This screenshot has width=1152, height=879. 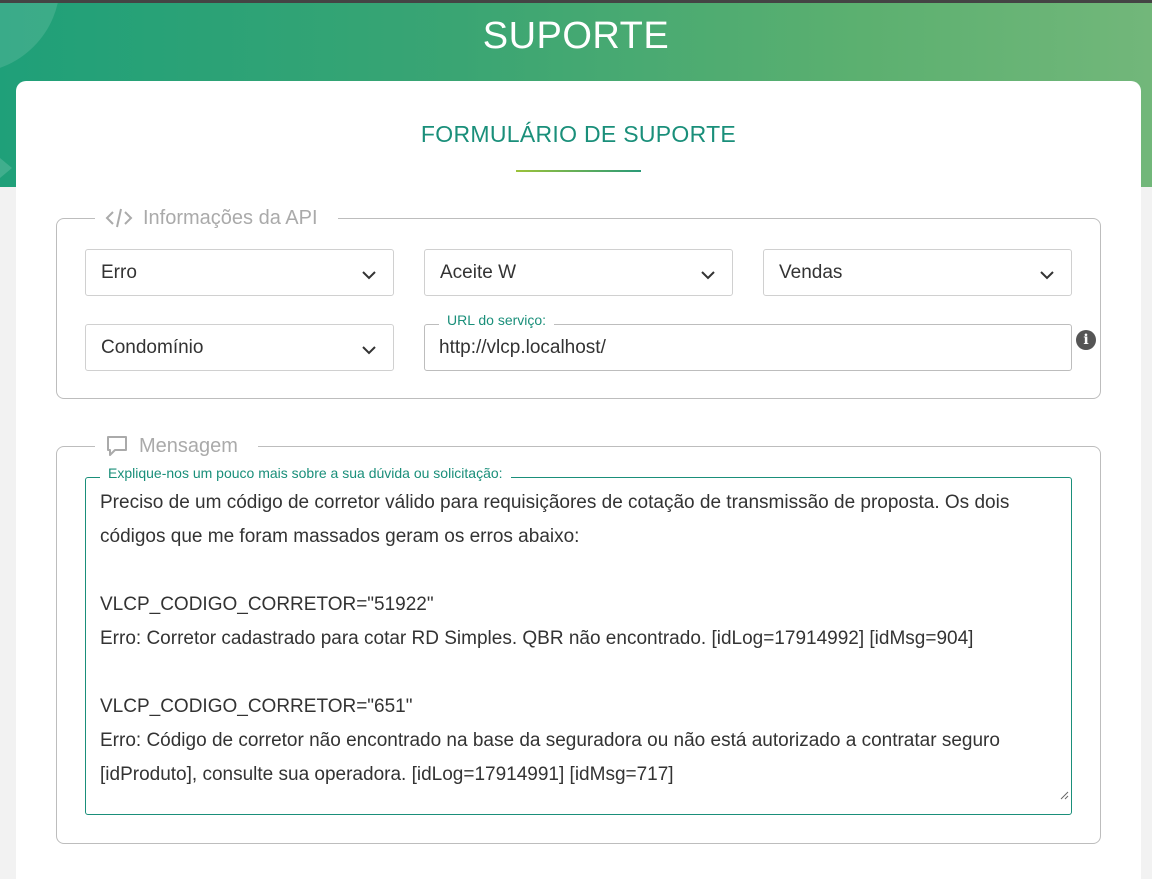 I want to click on message-legend: Mensagem, so click(x=176, y=446).